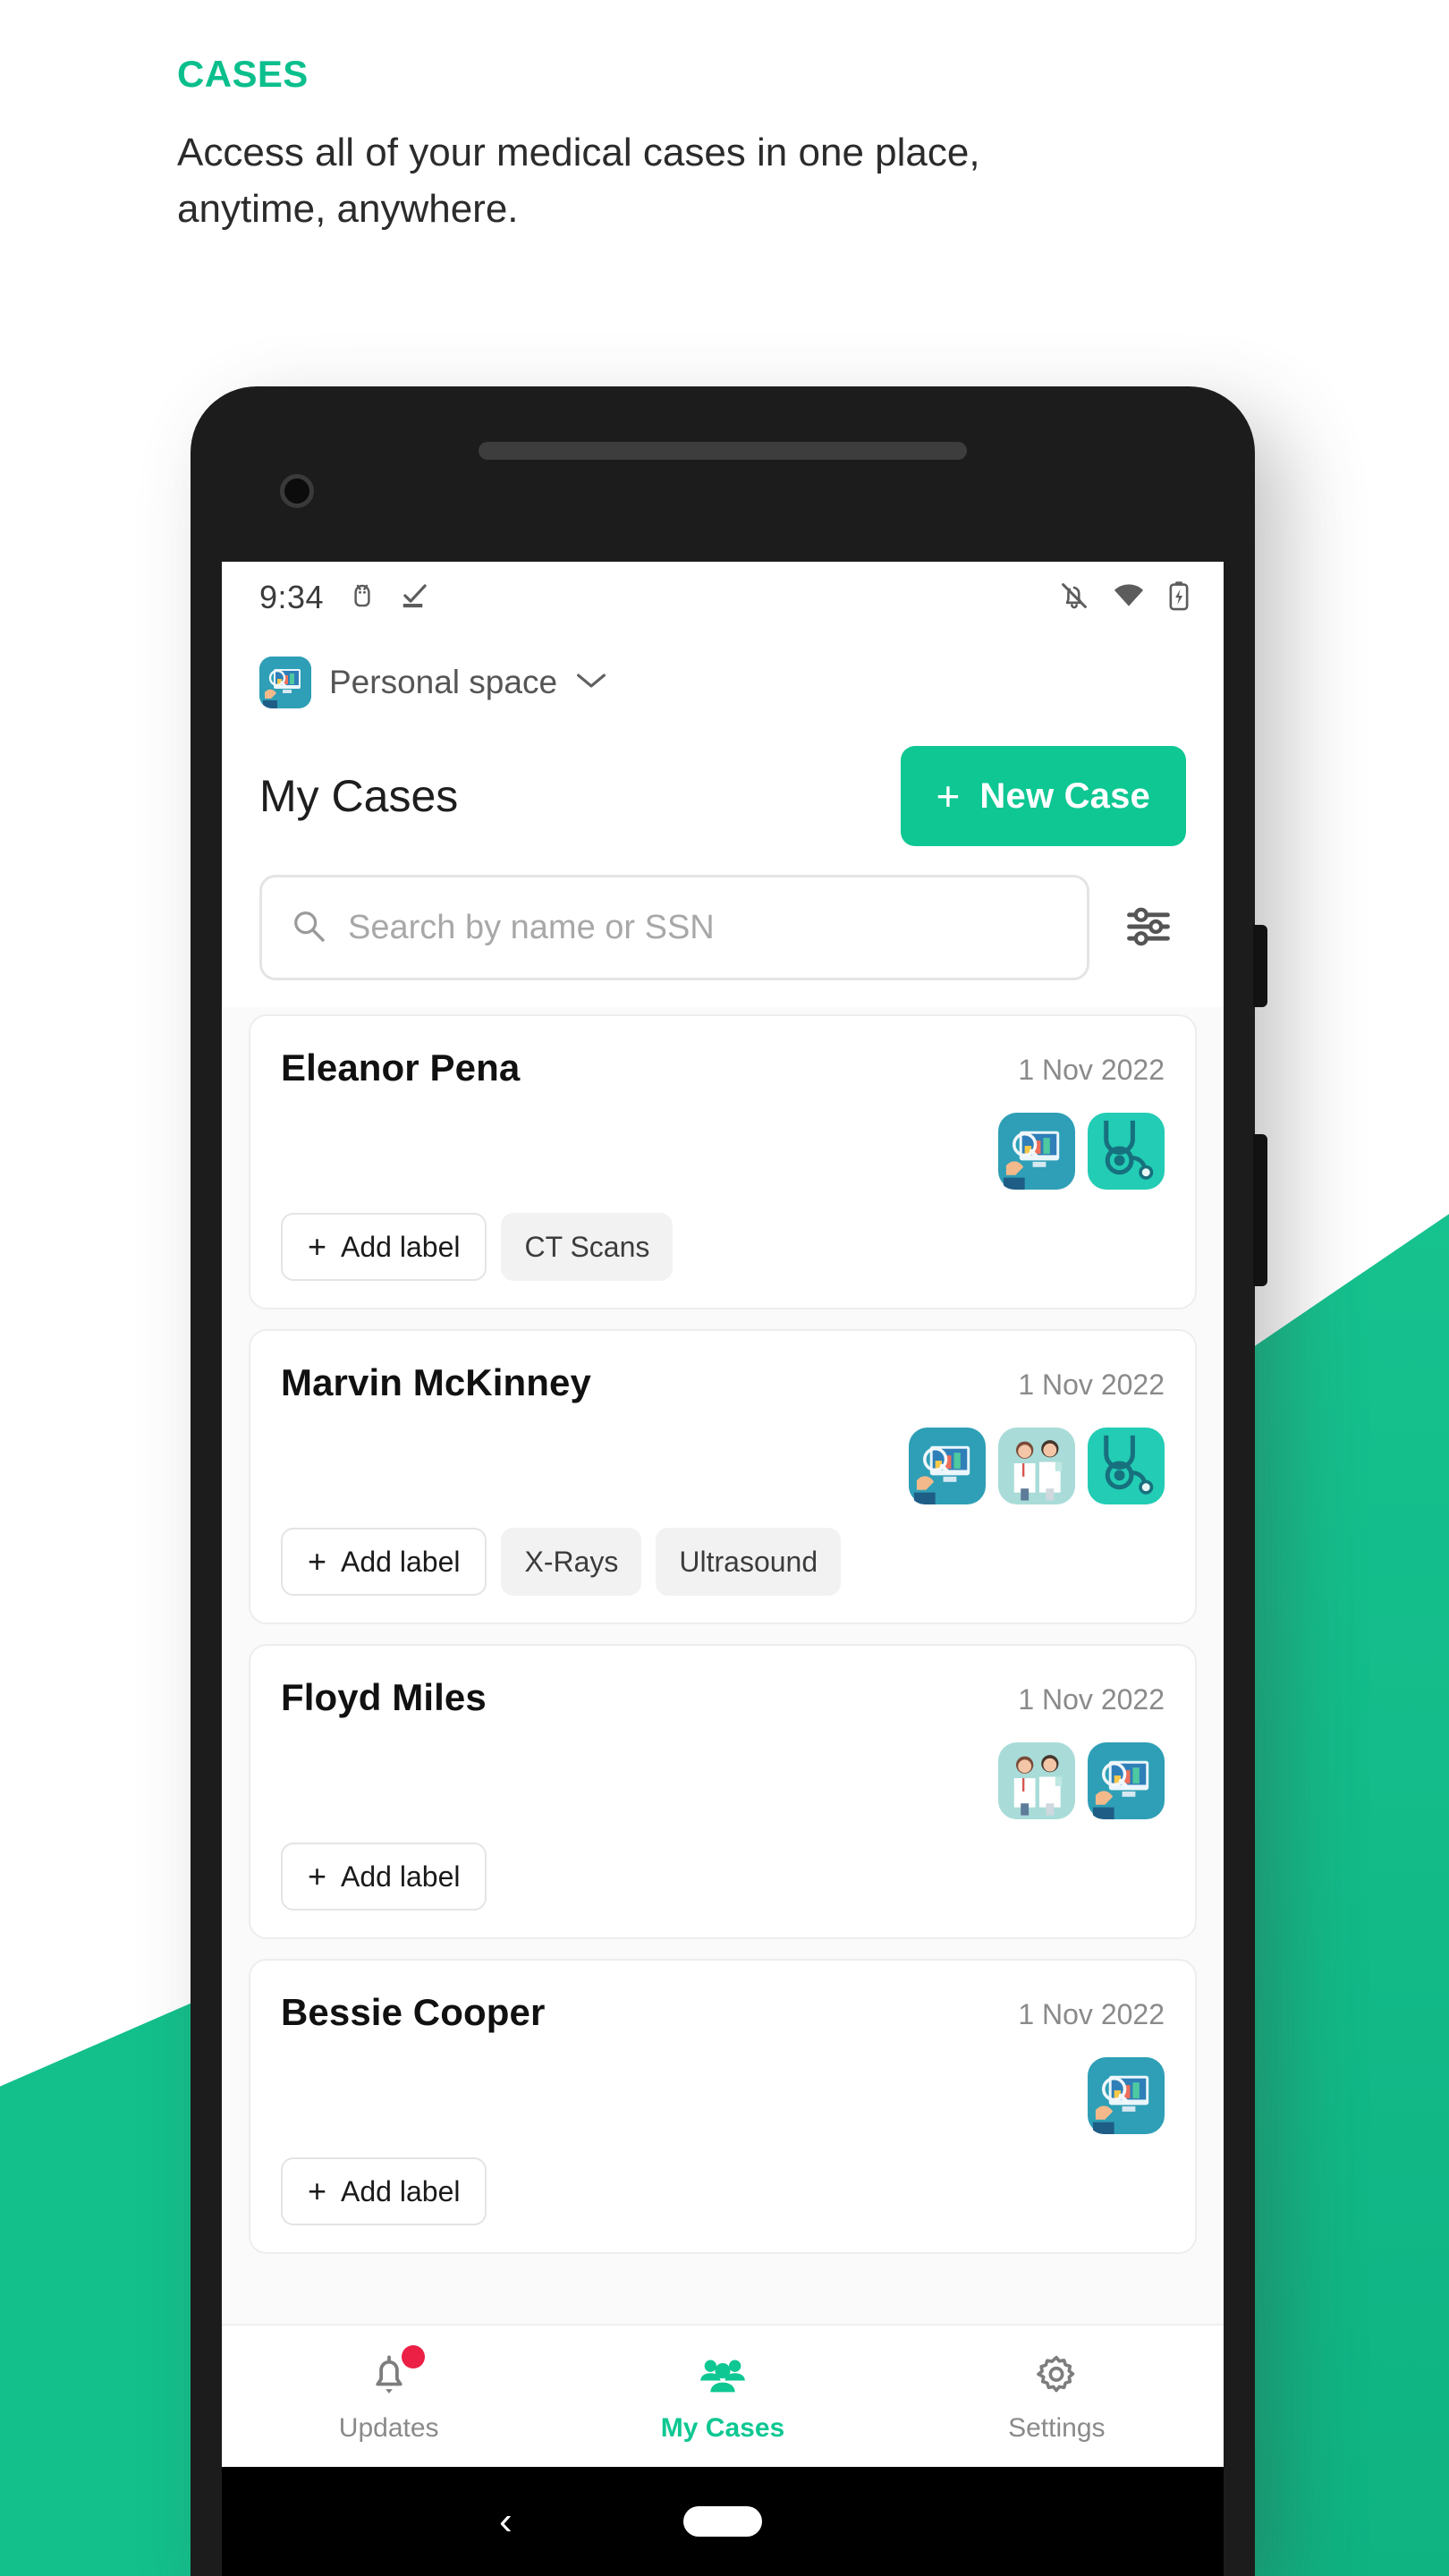  What do you see at coordinates (1056, 2375) in the screenshot?
I see `gear-icon` at bounding box center [1056, 2375].